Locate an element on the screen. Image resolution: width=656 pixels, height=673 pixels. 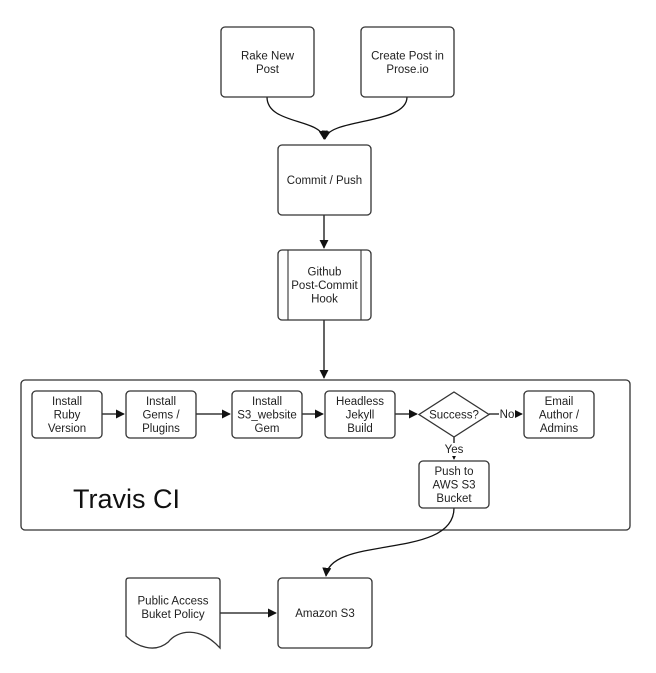
node-label-line: Email is located at coordinates (559, 402).